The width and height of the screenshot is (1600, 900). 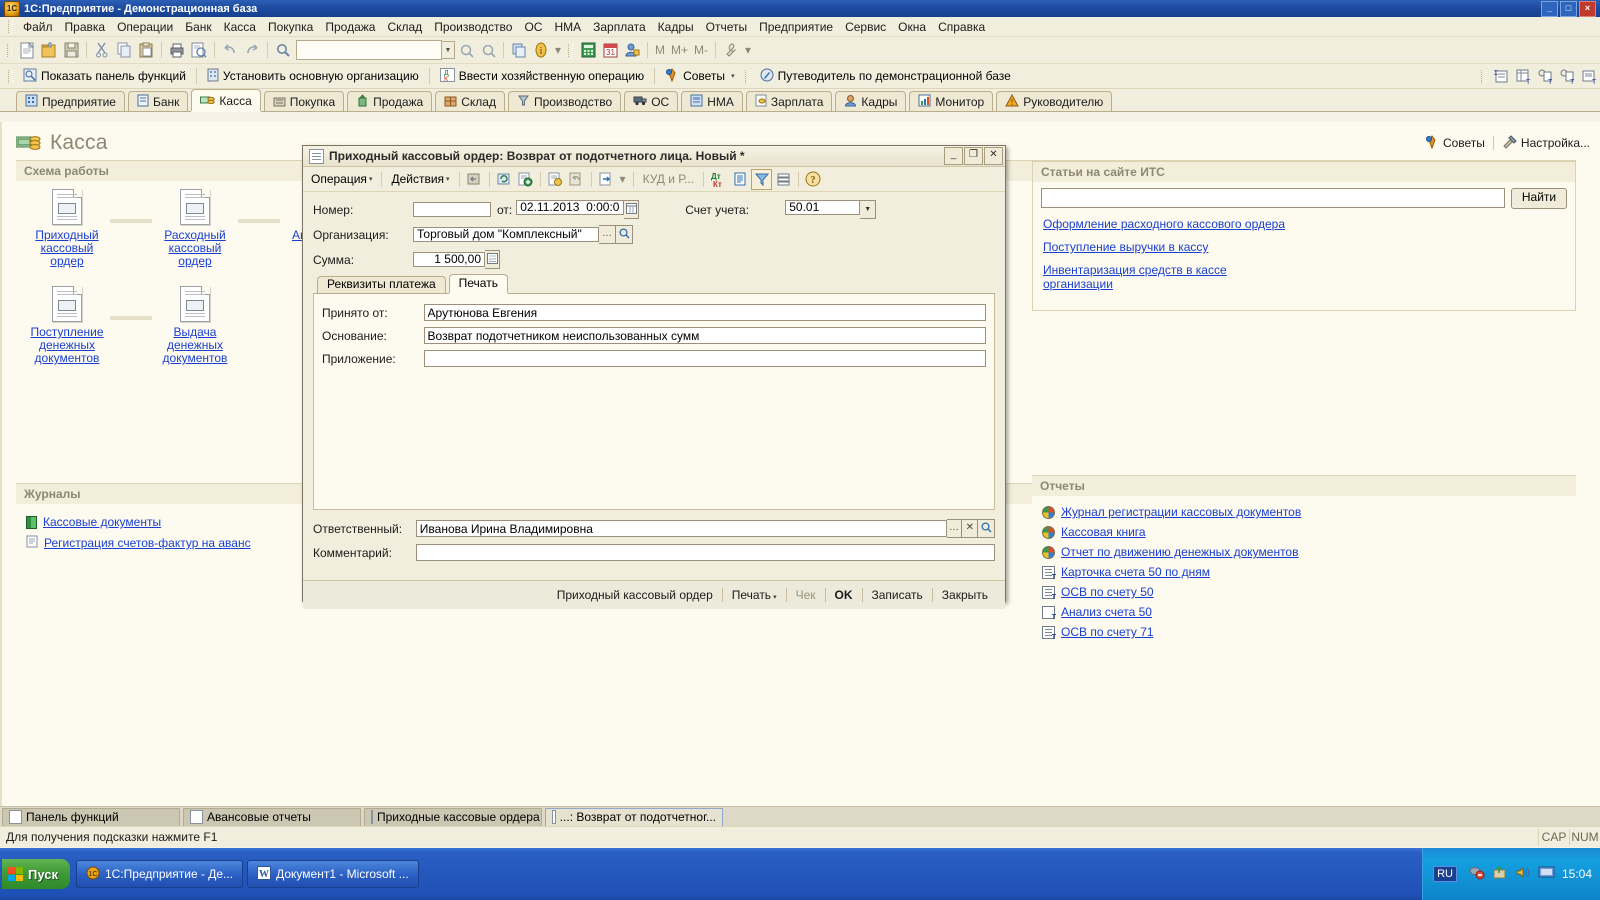 What do you see at coordinates (36, 874) in the screenshot?
I see `start-button: Пуск` at bounding box center [36, 874].